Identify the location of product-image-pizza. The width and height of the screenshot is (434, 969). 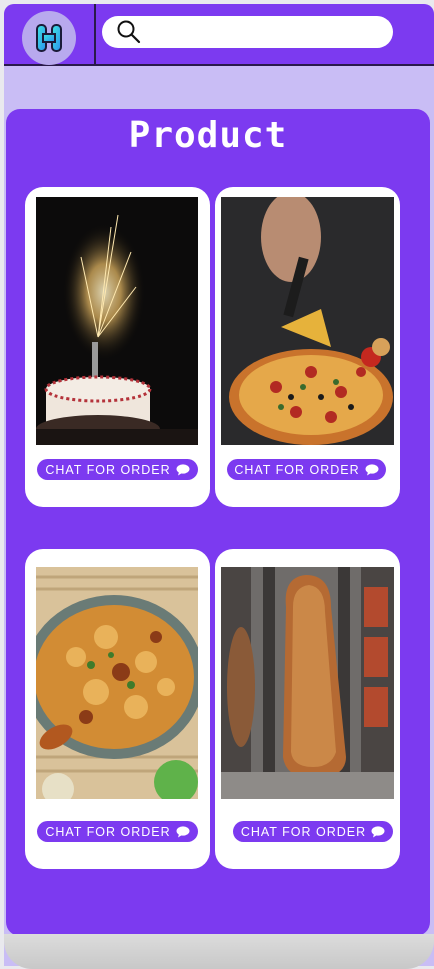
(307, 321).